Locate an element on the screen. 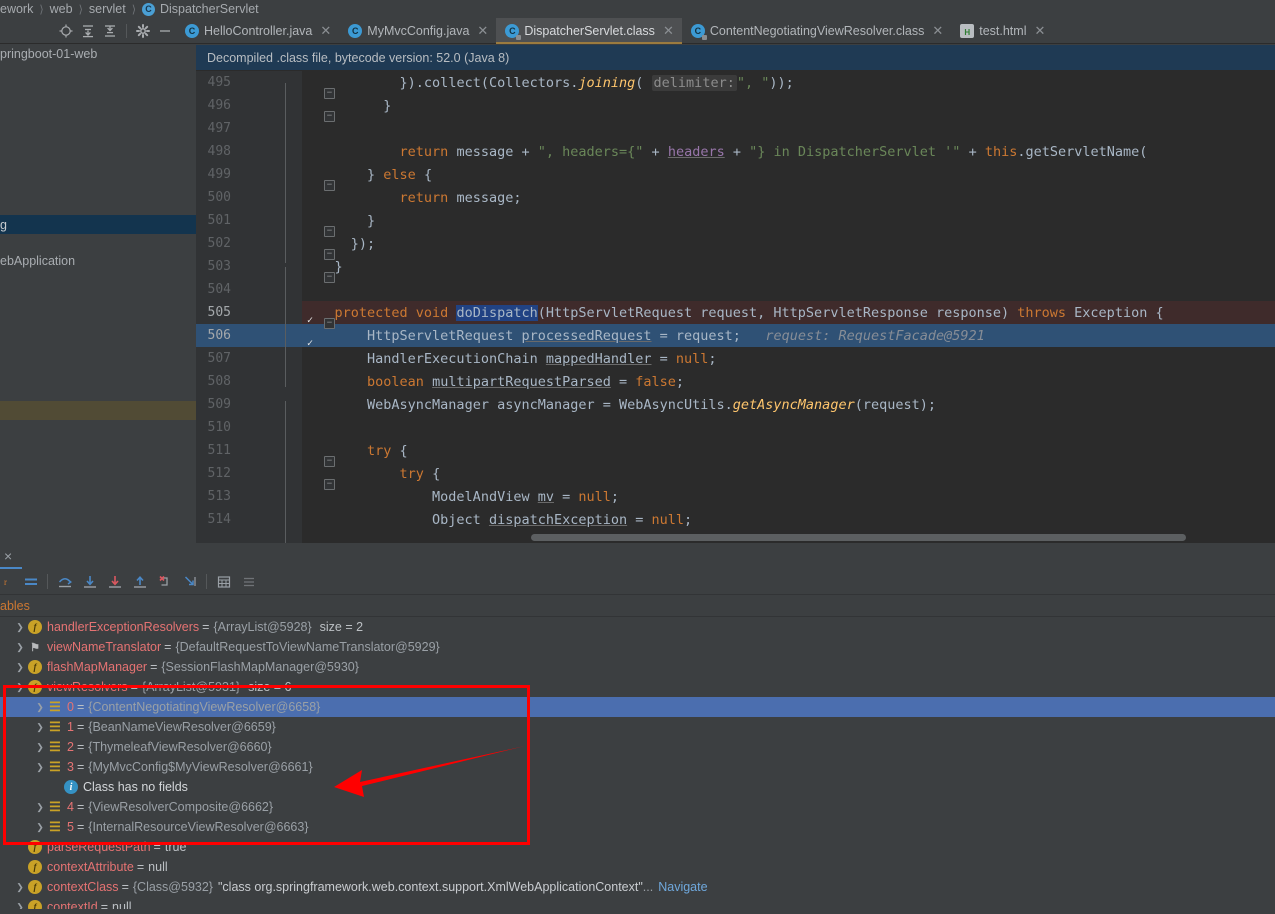 This screenshot has height=914, width=1275. hide-panel-icon is located at coordinates (165, 31).